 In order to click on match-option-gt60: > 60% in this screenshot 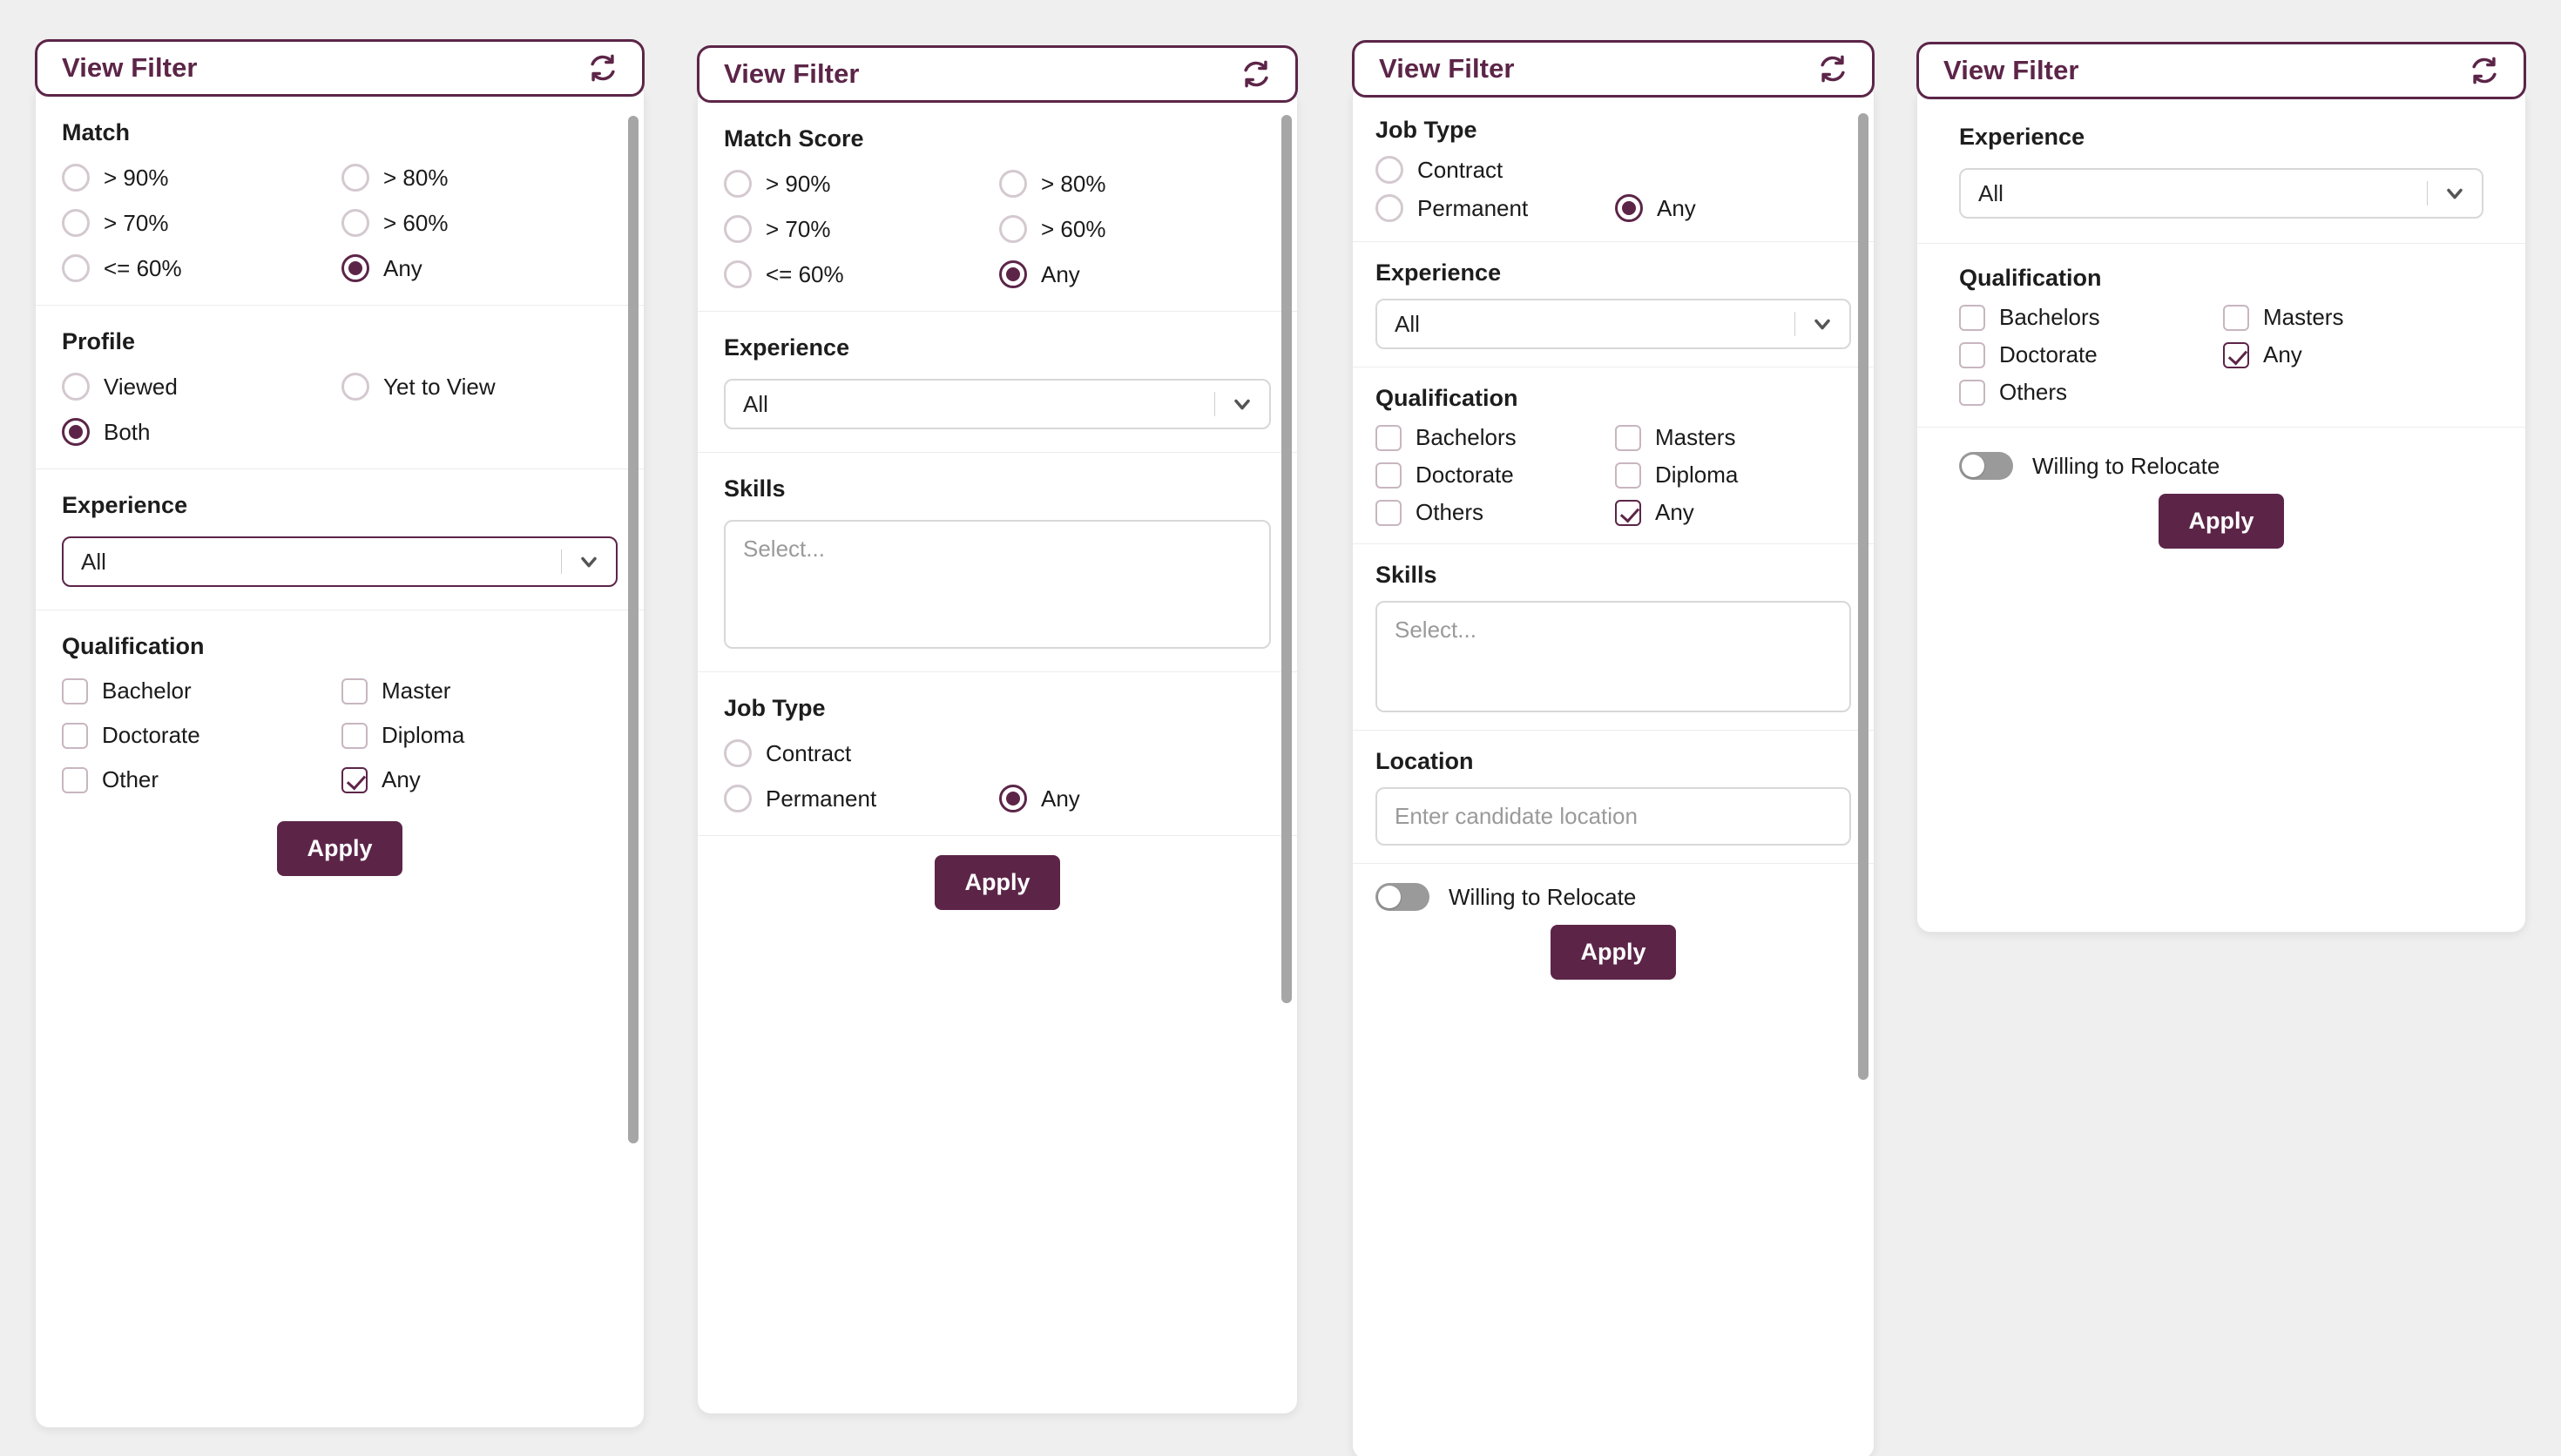, I will do `click(480, 223)`.